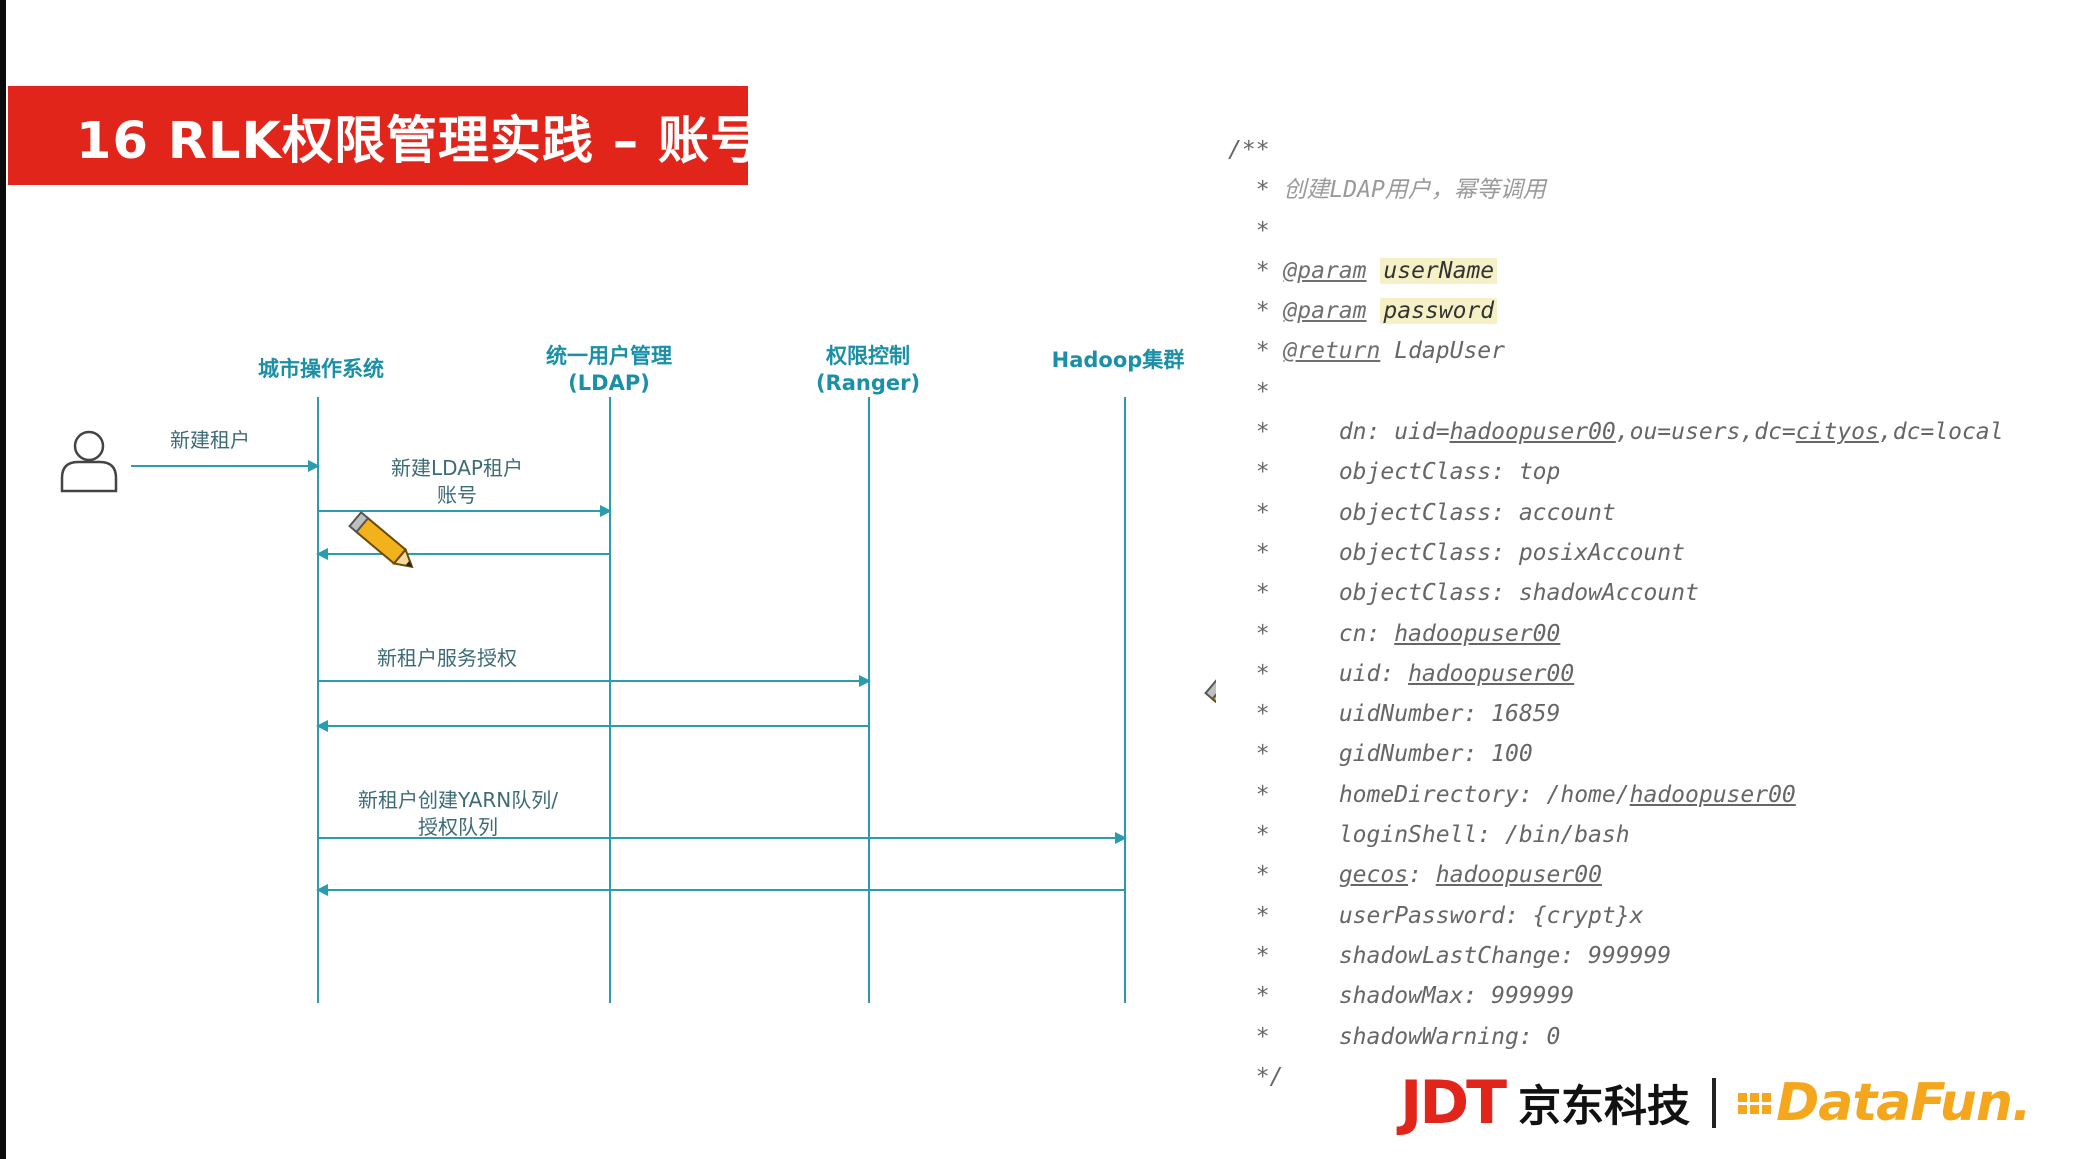 The image size is (2073, 1159). I want to click on code-line: * @param password, so click(1643, 311).